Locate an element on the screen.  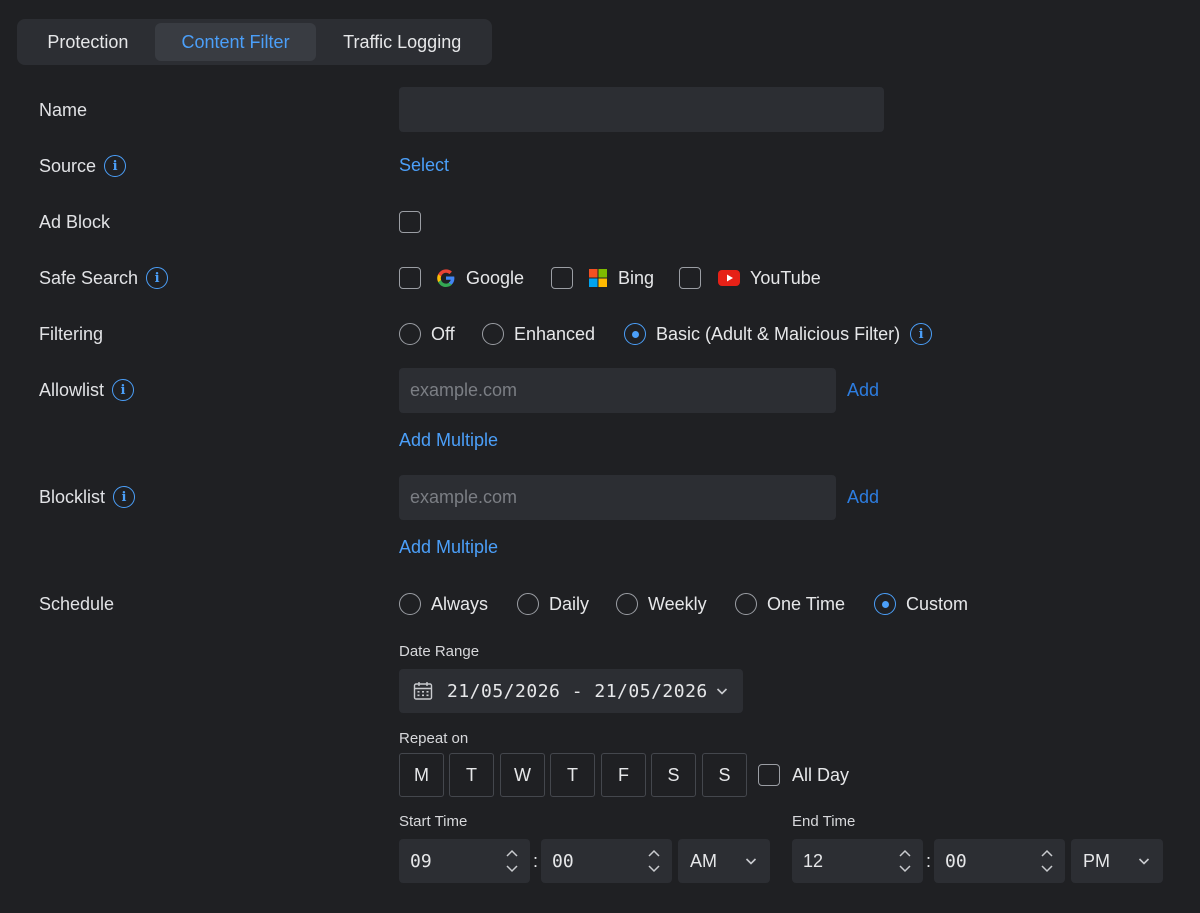
day-saturday-button: S is located at coordinates (673, 775).